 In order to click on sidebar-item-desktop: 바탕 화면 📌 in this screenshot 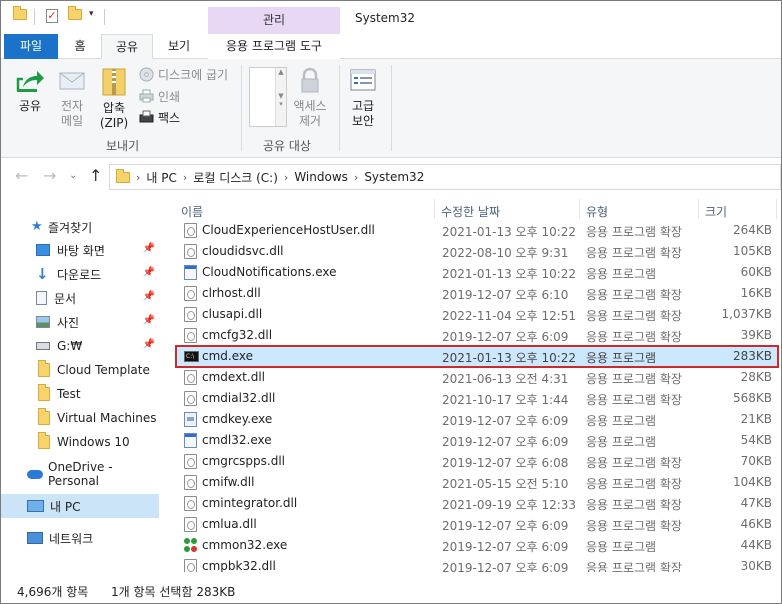, I will do `click(80, 250)`.